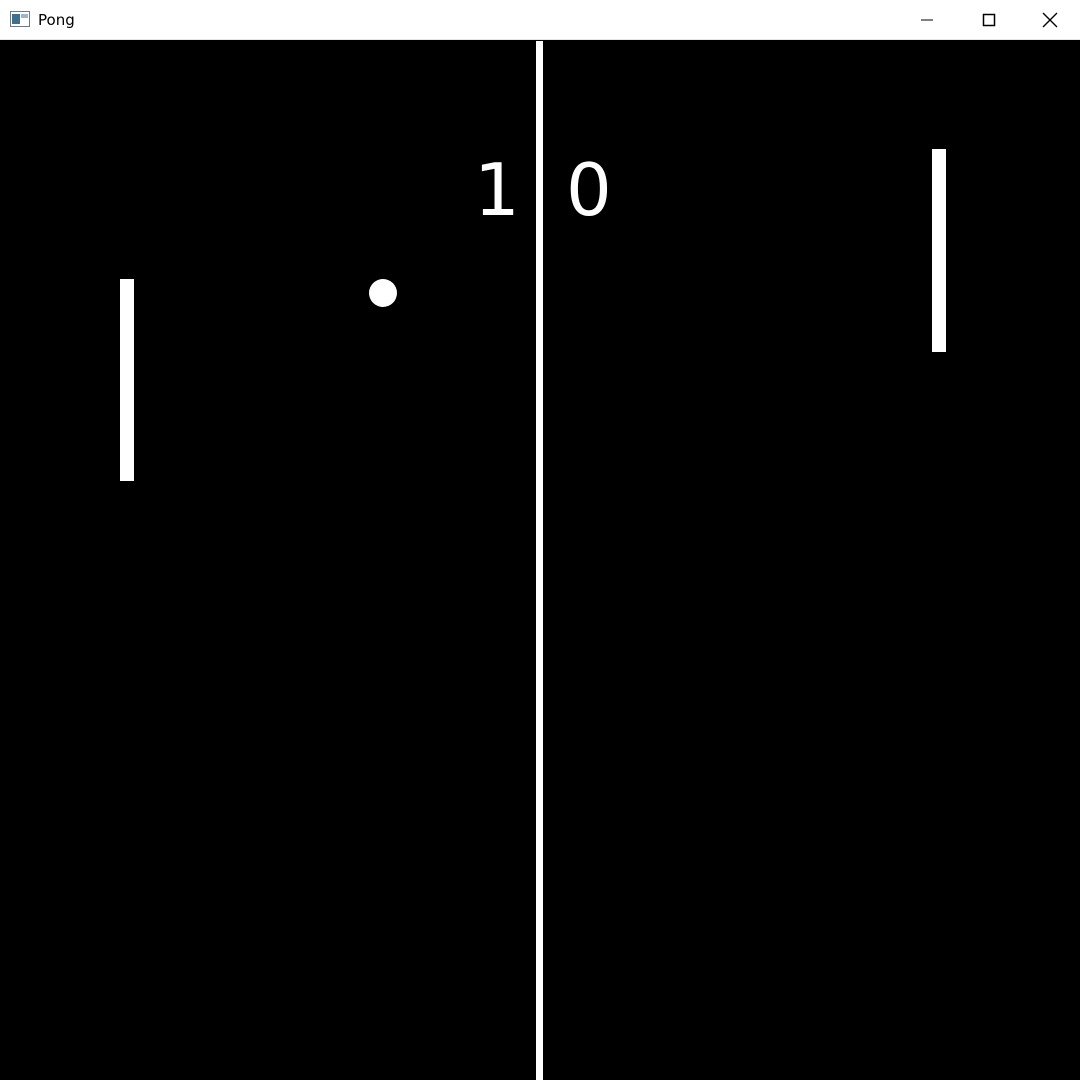 This screenshot has height=1080, width=1080. Describe the element at coordinates (540, 20) in the screenshot. I see `title-bar: Pong` at that location.